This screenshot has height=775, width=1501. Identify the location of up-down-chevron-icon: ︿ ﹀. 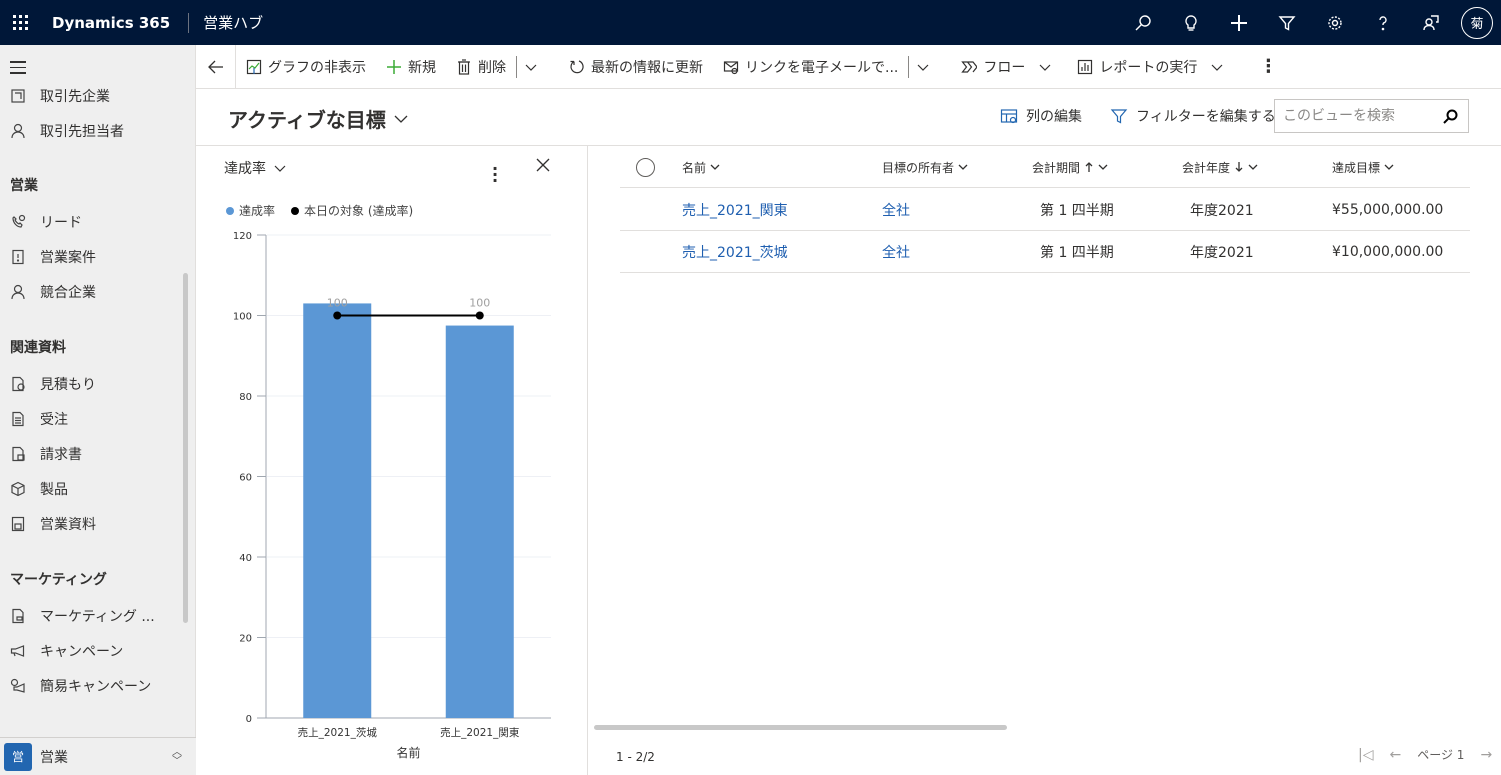
(177, 757).